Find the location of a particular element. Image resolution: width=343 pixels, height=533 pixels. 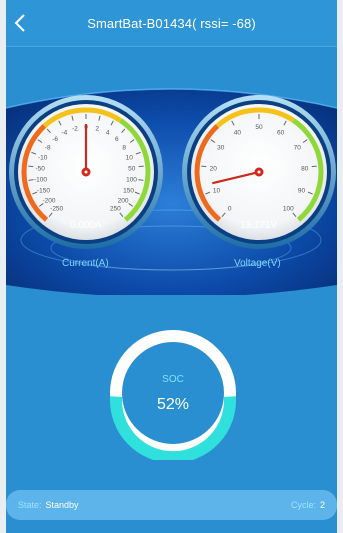

state-field: State: Standby is located at coordinates (48, 505).